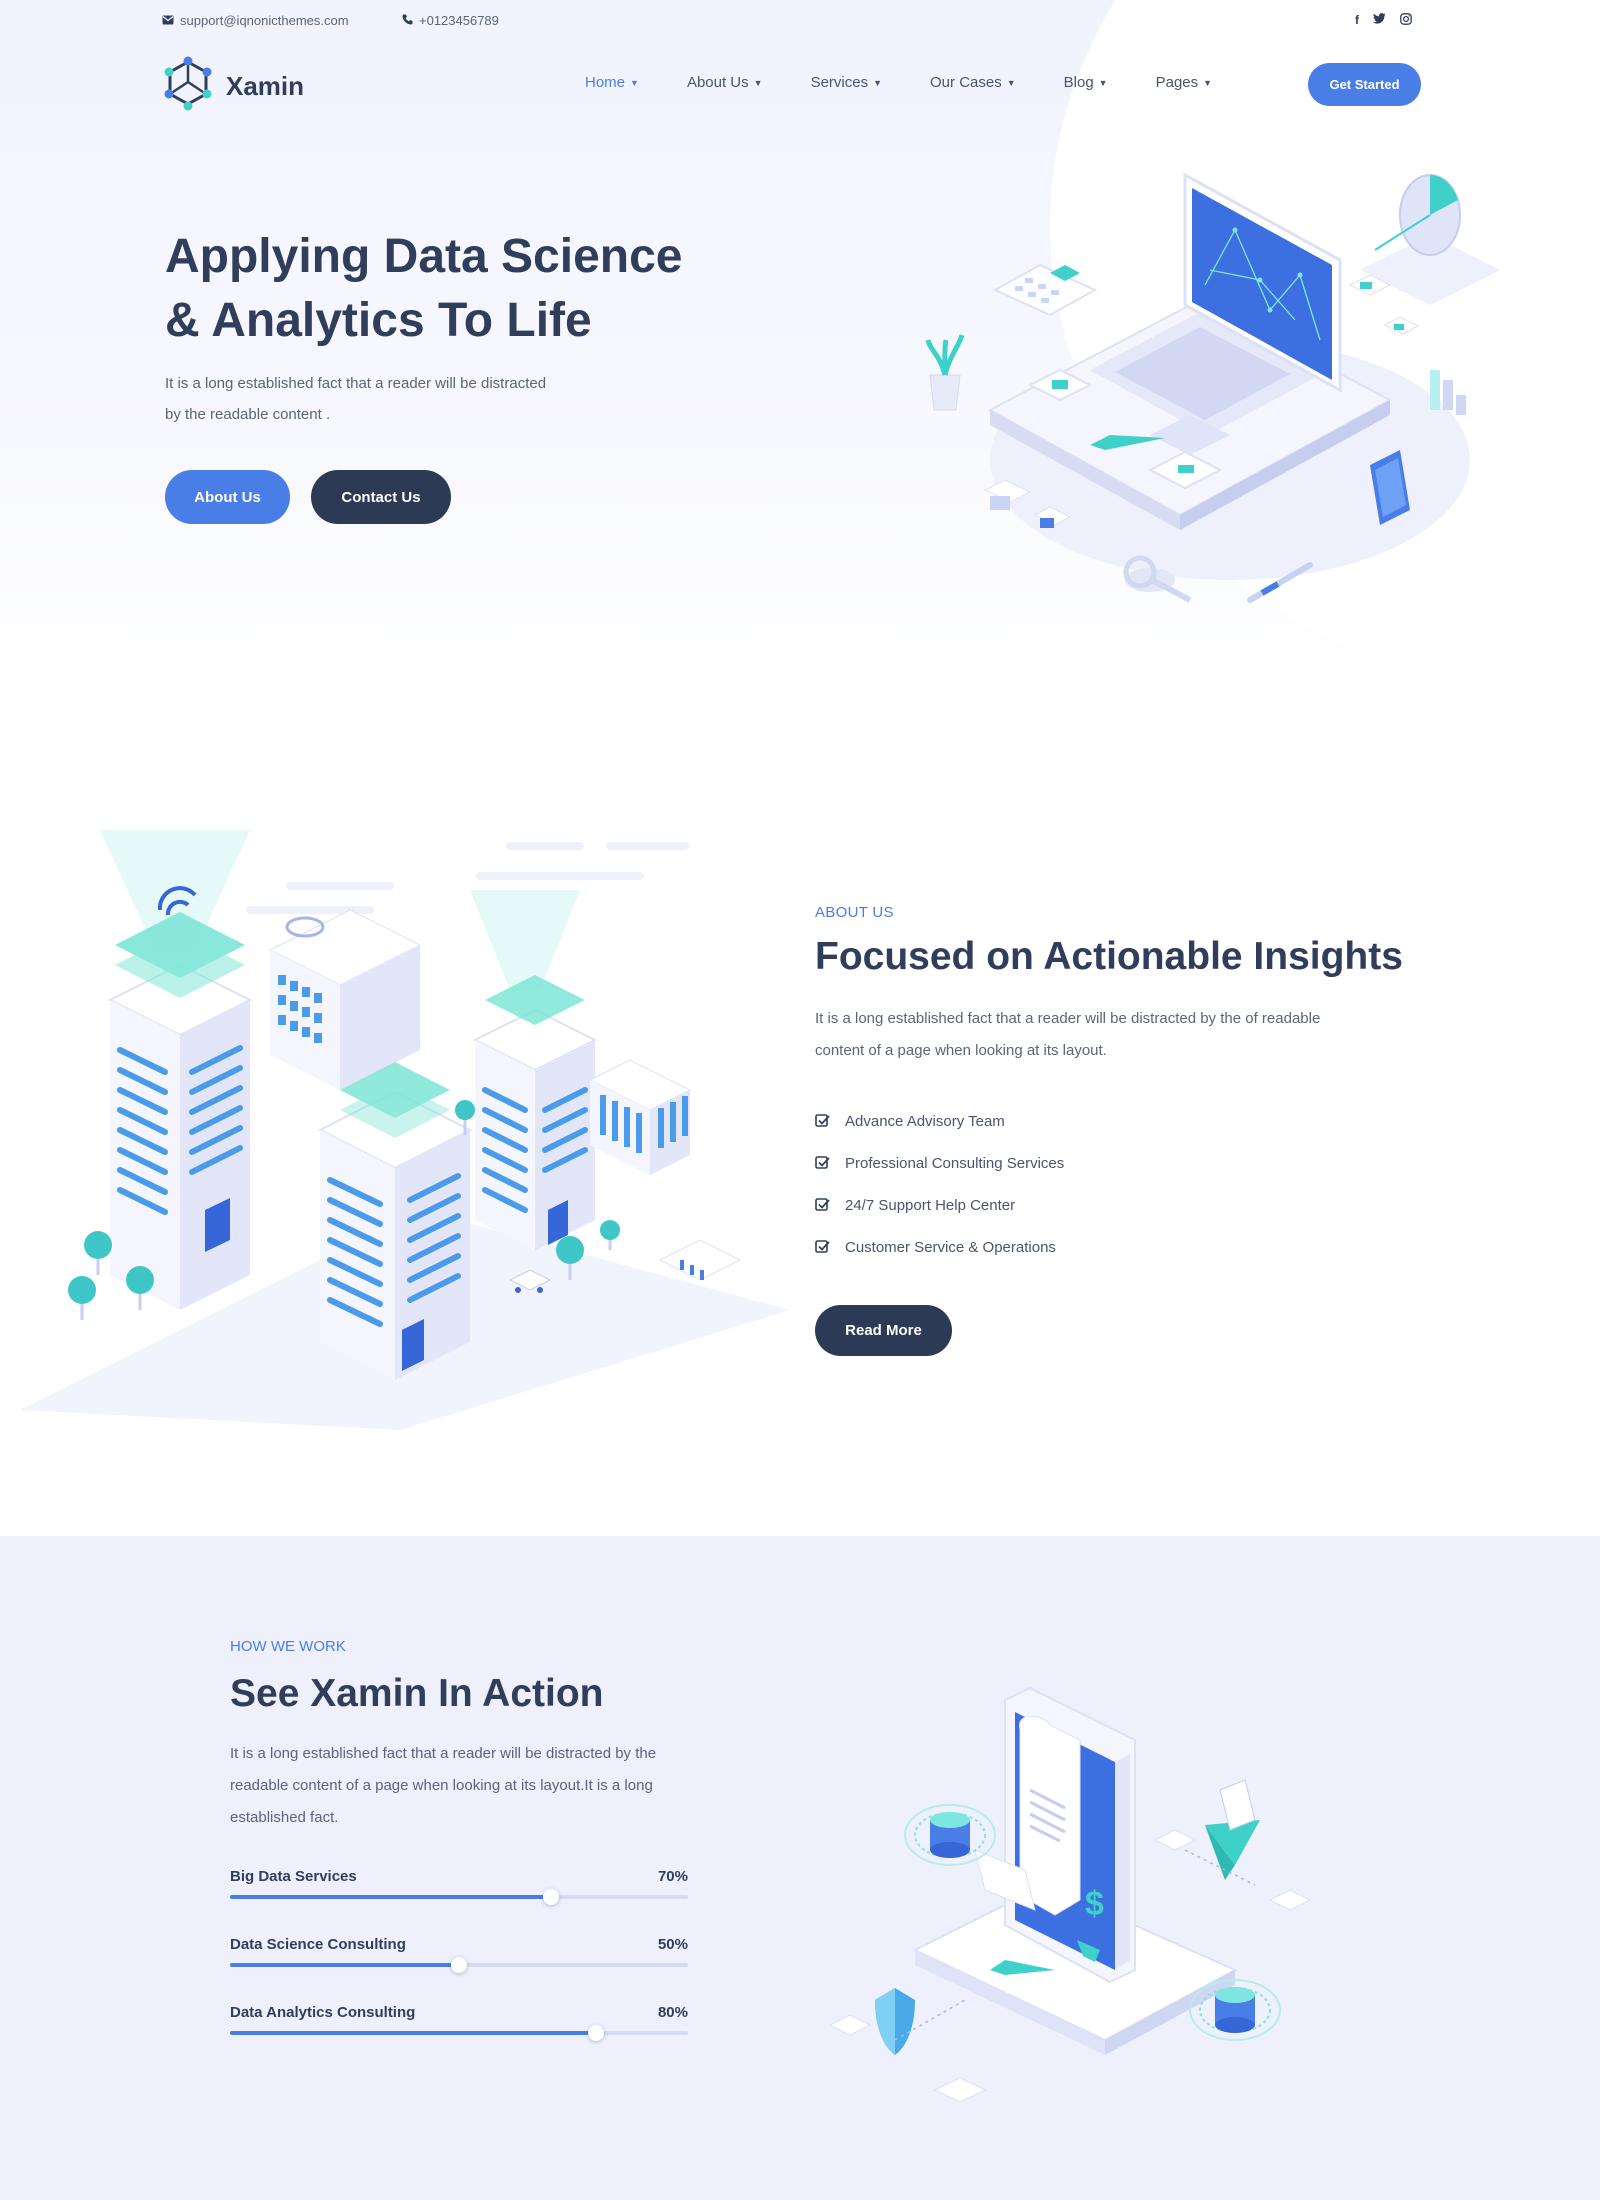 The width and height of the screenshot is (1600, 2200). I want to click on nav-item-about-us: About Us ▼, so click(725, 82).